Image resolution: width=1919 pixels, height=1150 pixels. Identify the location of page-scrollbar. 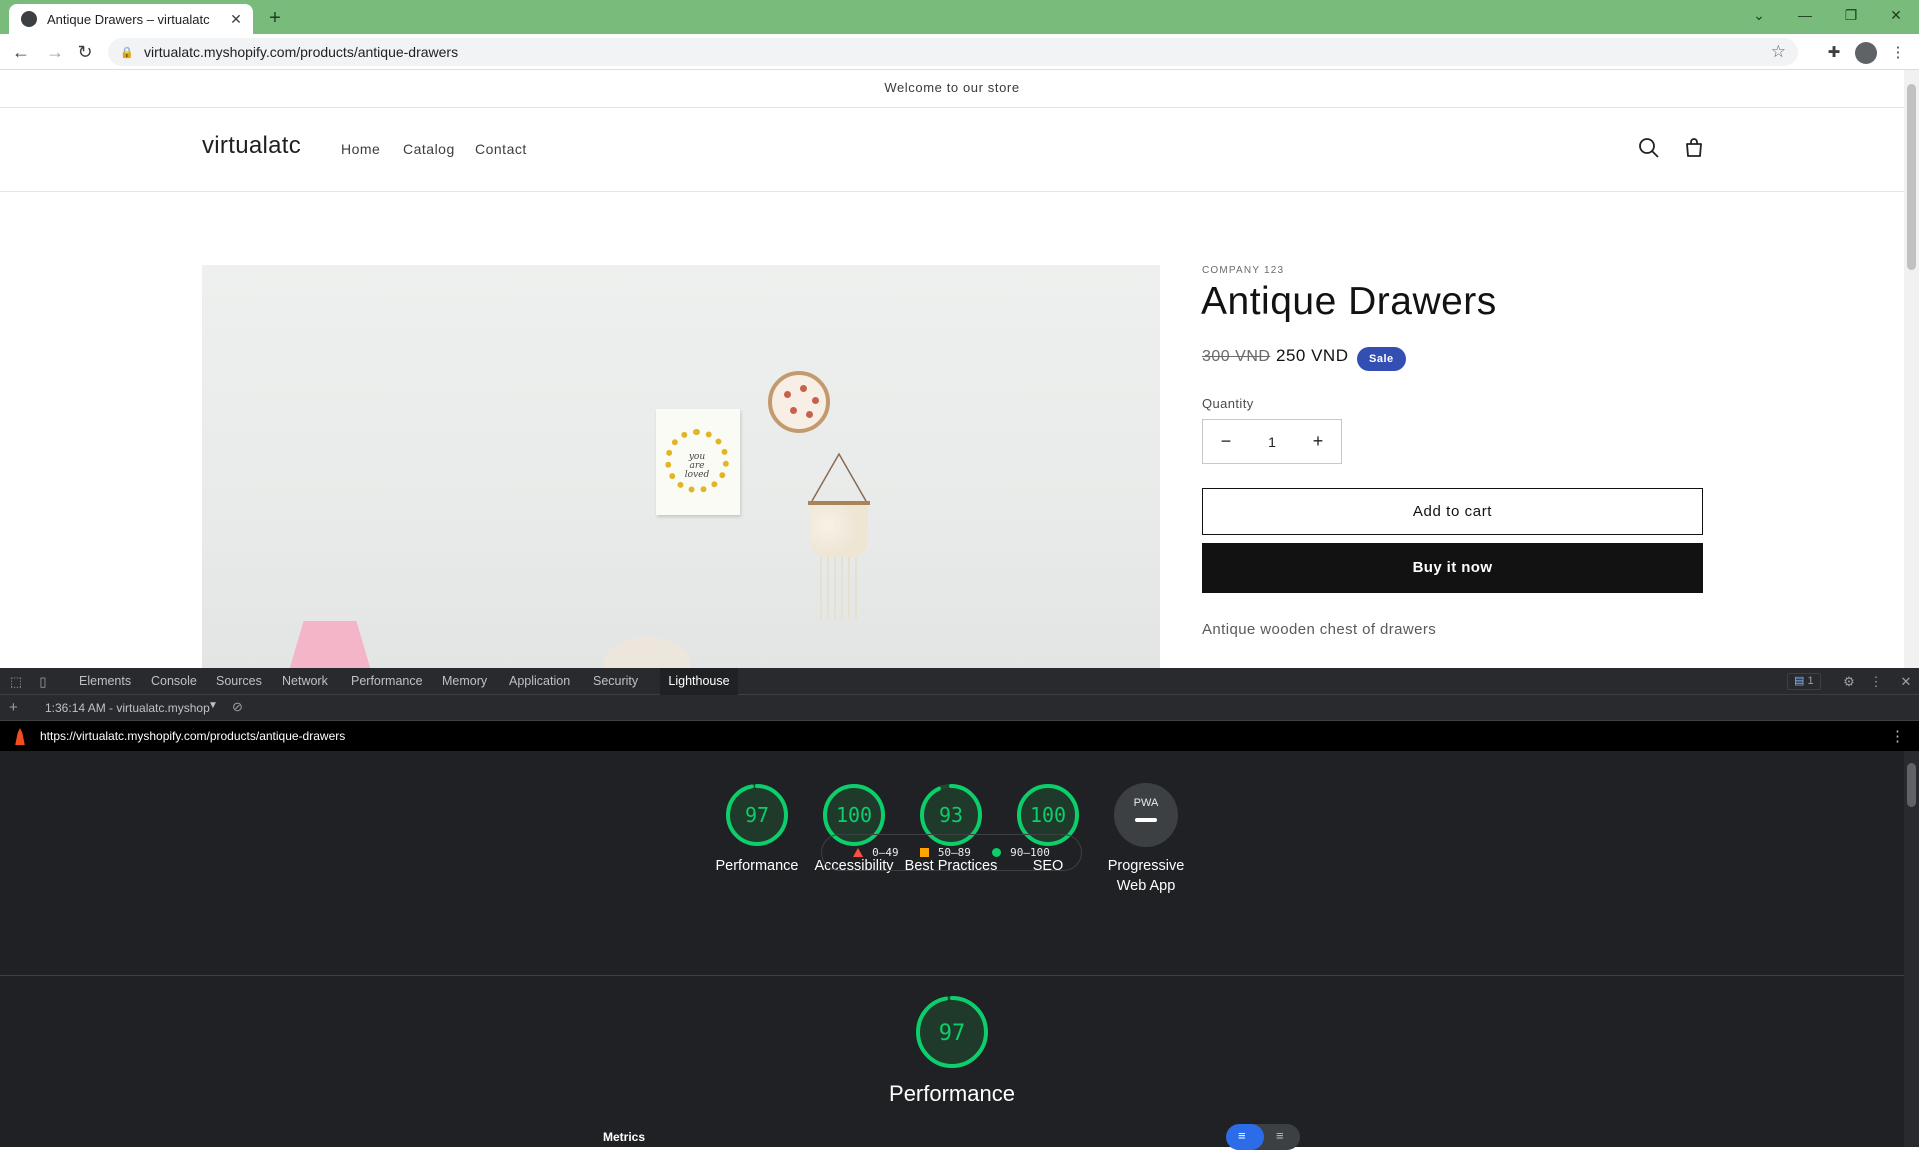
(1911, 369).